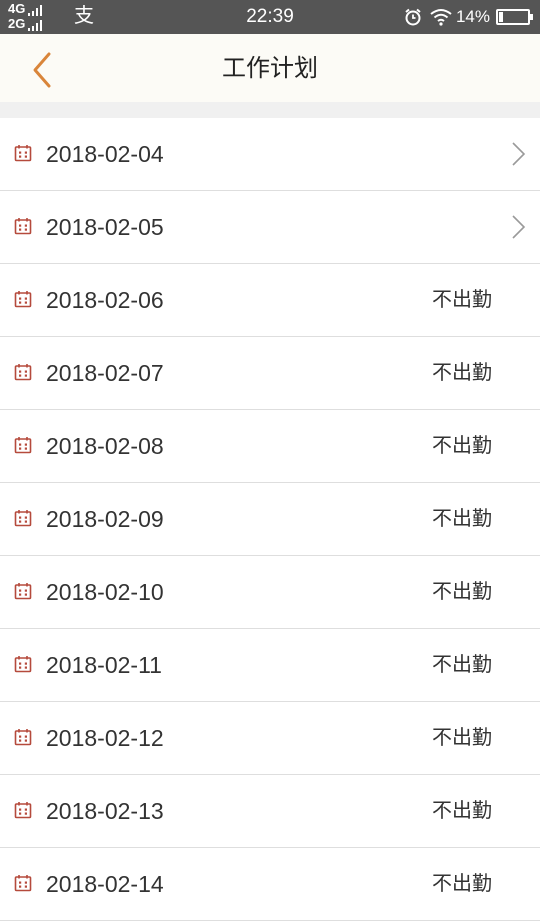 The image size is (540, 921). I want to click on status-bar: 4G 2G 支 22:39 14%, so click(270, 17).